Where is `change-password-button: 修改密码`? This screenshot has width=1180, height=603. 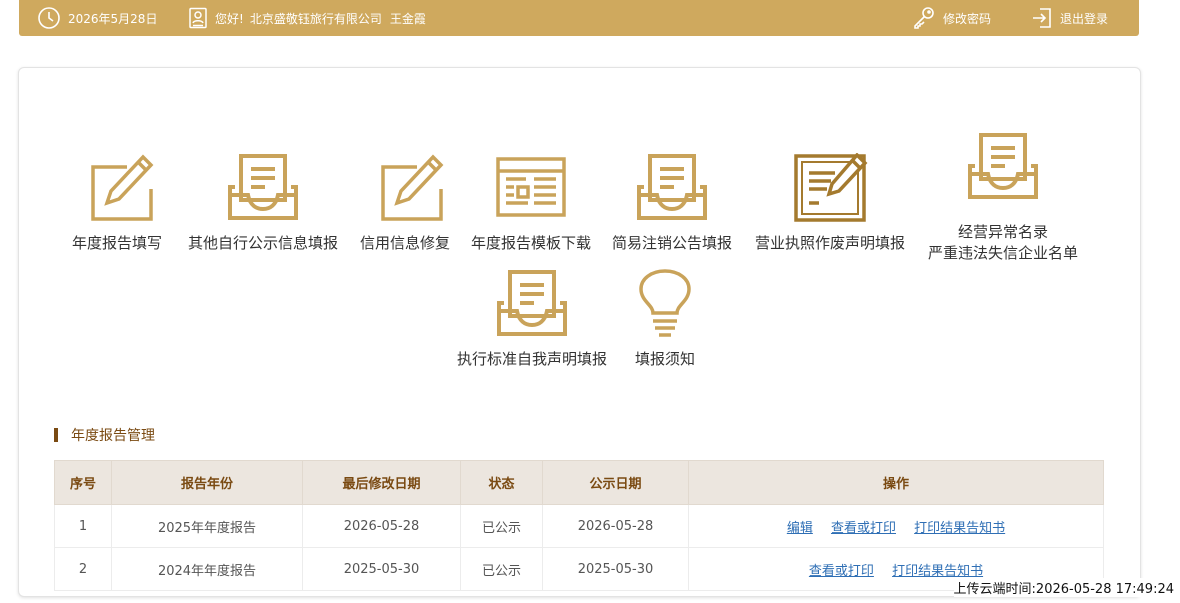 change-password-button: 修改密码 is located at coordinates (951, 18).